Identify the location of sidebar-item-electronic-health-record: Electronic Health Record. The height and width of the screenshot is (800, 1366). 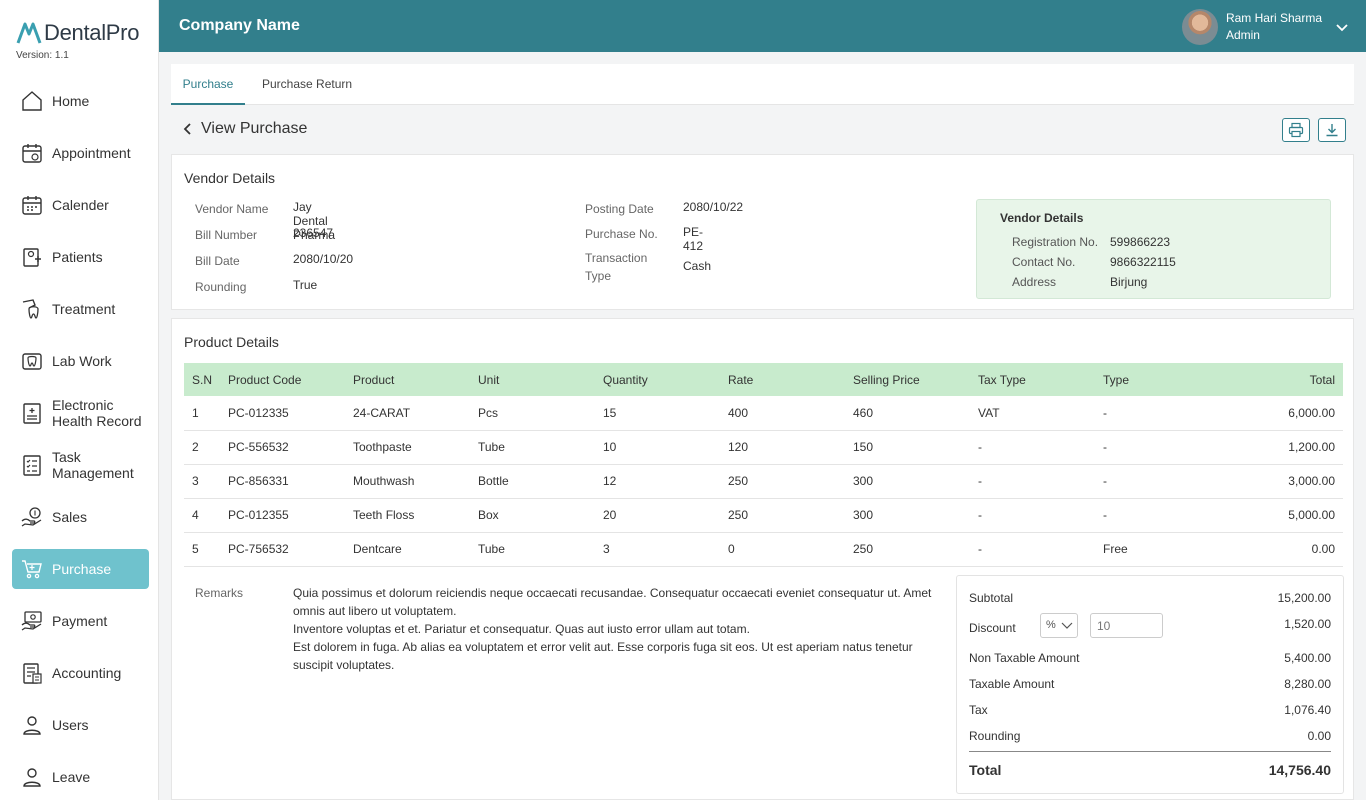
(80, 413).